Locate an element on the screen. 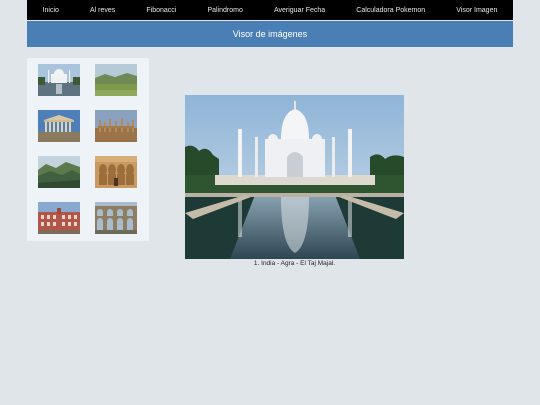 The height and width of the screenshot is (405, 540). image-caption: 1. India - Agra - El Taj Majal. is located at coordinates (294, 263).